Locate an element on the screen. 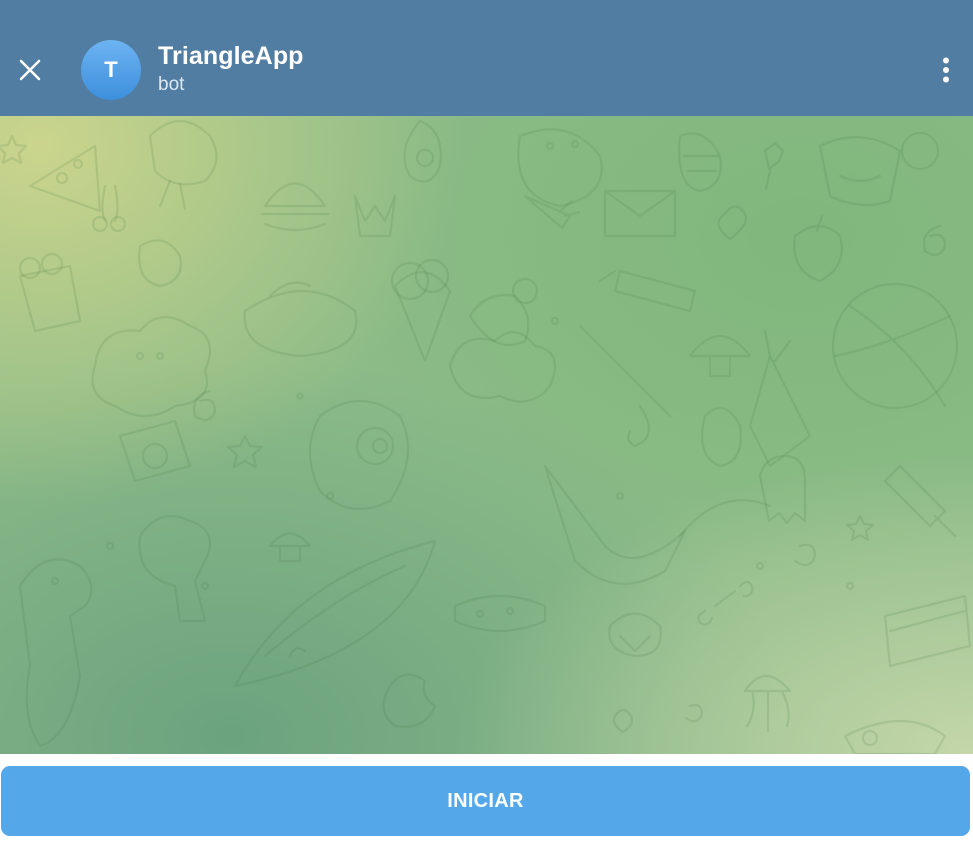 This screenshot has height=843, width=973. start-button: INICIAR is located at coordinates (485, 801).